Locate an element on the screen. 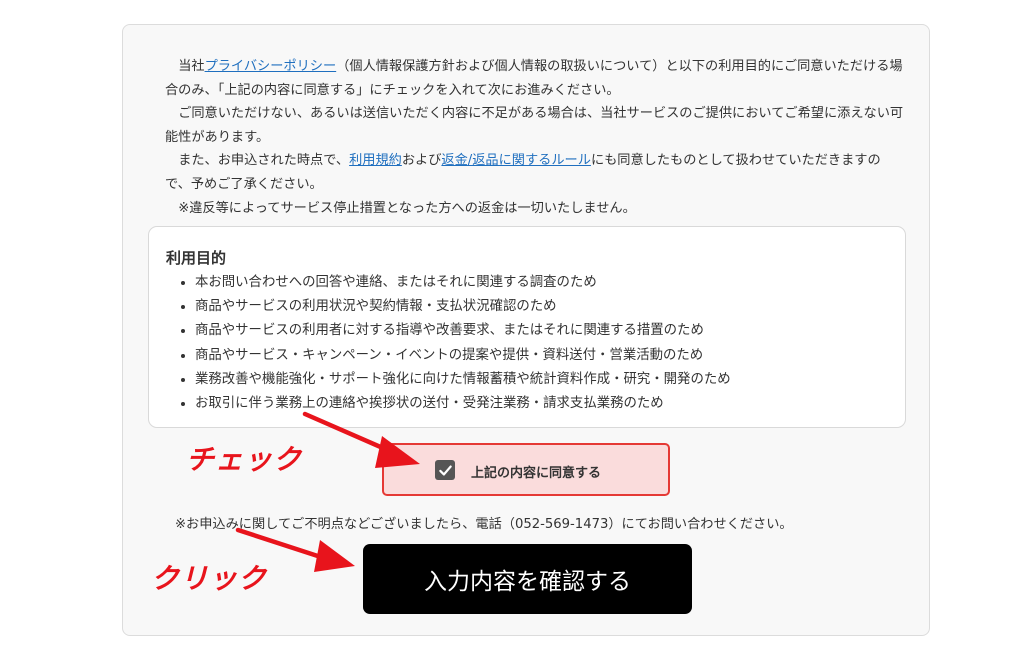 This screenshot has width=1024, height=668. arrow-to-checkbox-icon is located at coordinates (361, 439).